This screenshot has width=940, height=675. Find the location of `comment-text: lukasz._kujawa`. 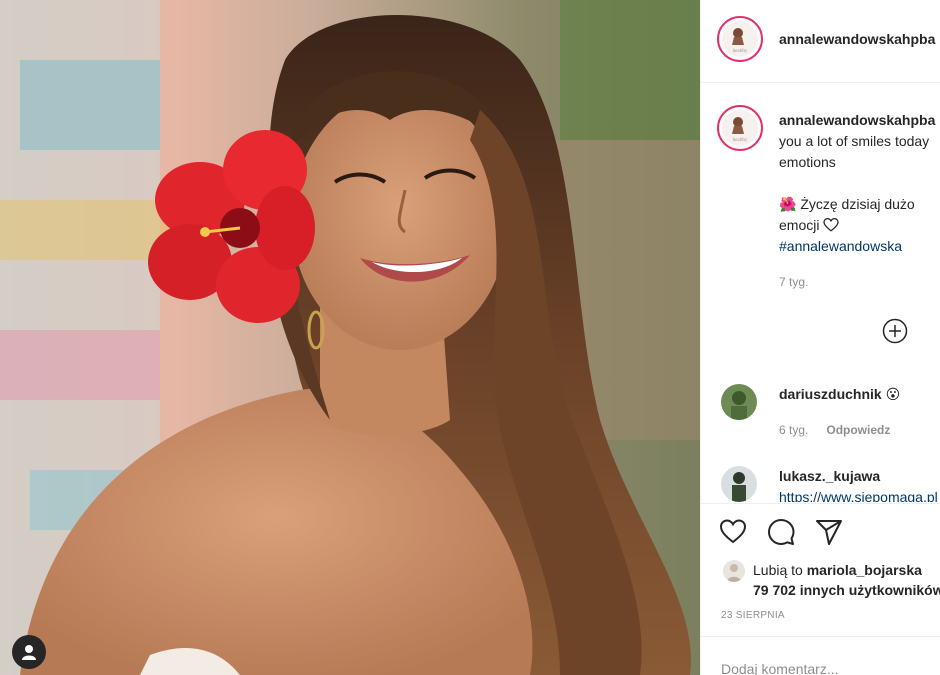

comment-text: lukasz._kujawa is located at coordinates (829, 476).